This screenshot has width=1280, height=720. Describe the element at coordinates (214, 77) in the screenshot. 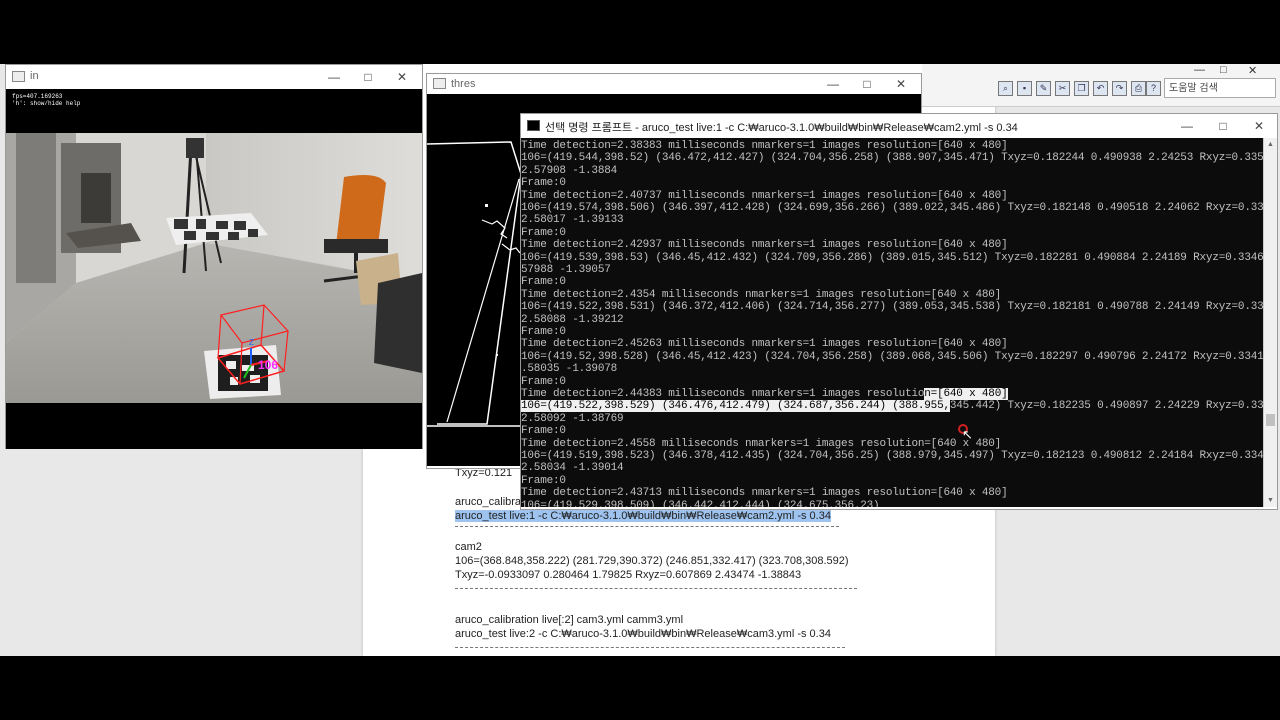

I see `title-bar: in — □ ✕` at that location.